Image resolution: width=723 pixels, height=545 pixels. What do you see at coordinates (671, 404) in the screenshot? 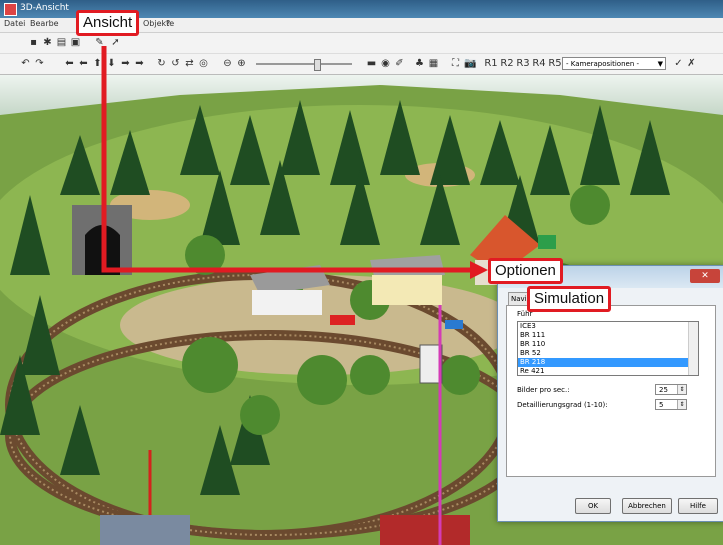
I see `detail-stepper: 5 ⇕` at bounding box center [671, 404].